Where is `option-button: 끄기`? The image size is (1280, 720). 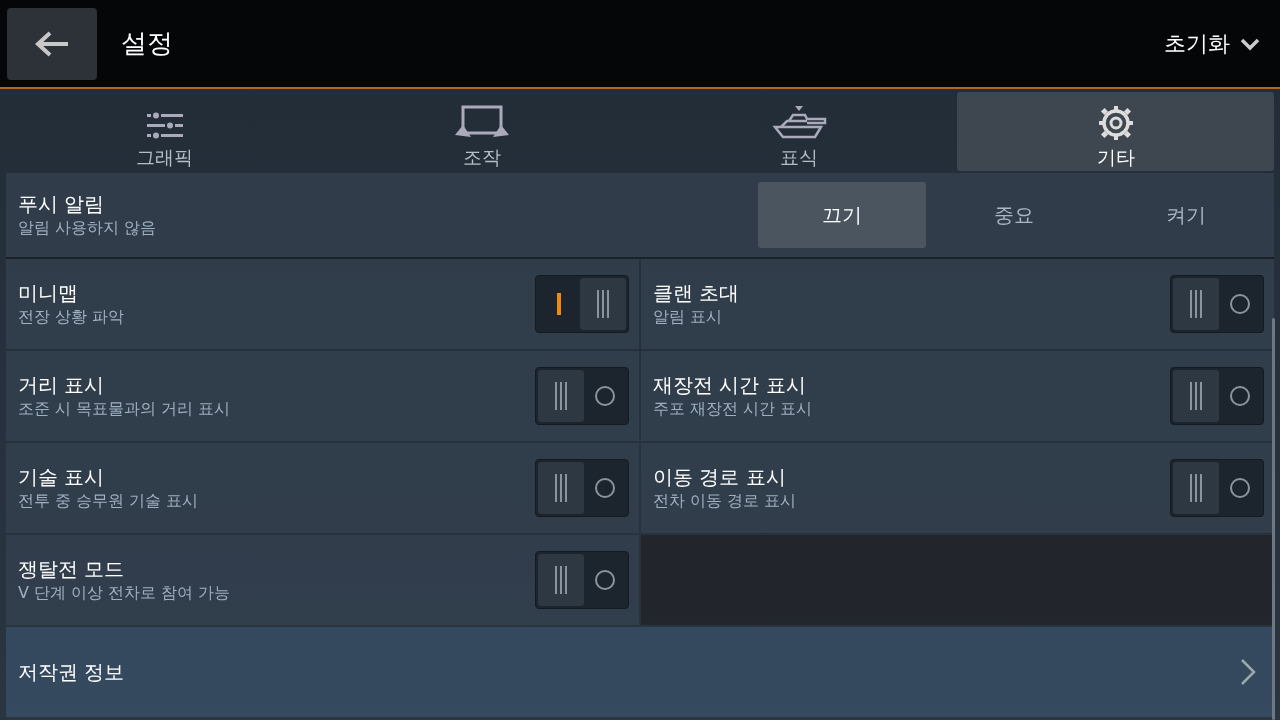
option-button: 끄기 is located at coordinates (842, 215).